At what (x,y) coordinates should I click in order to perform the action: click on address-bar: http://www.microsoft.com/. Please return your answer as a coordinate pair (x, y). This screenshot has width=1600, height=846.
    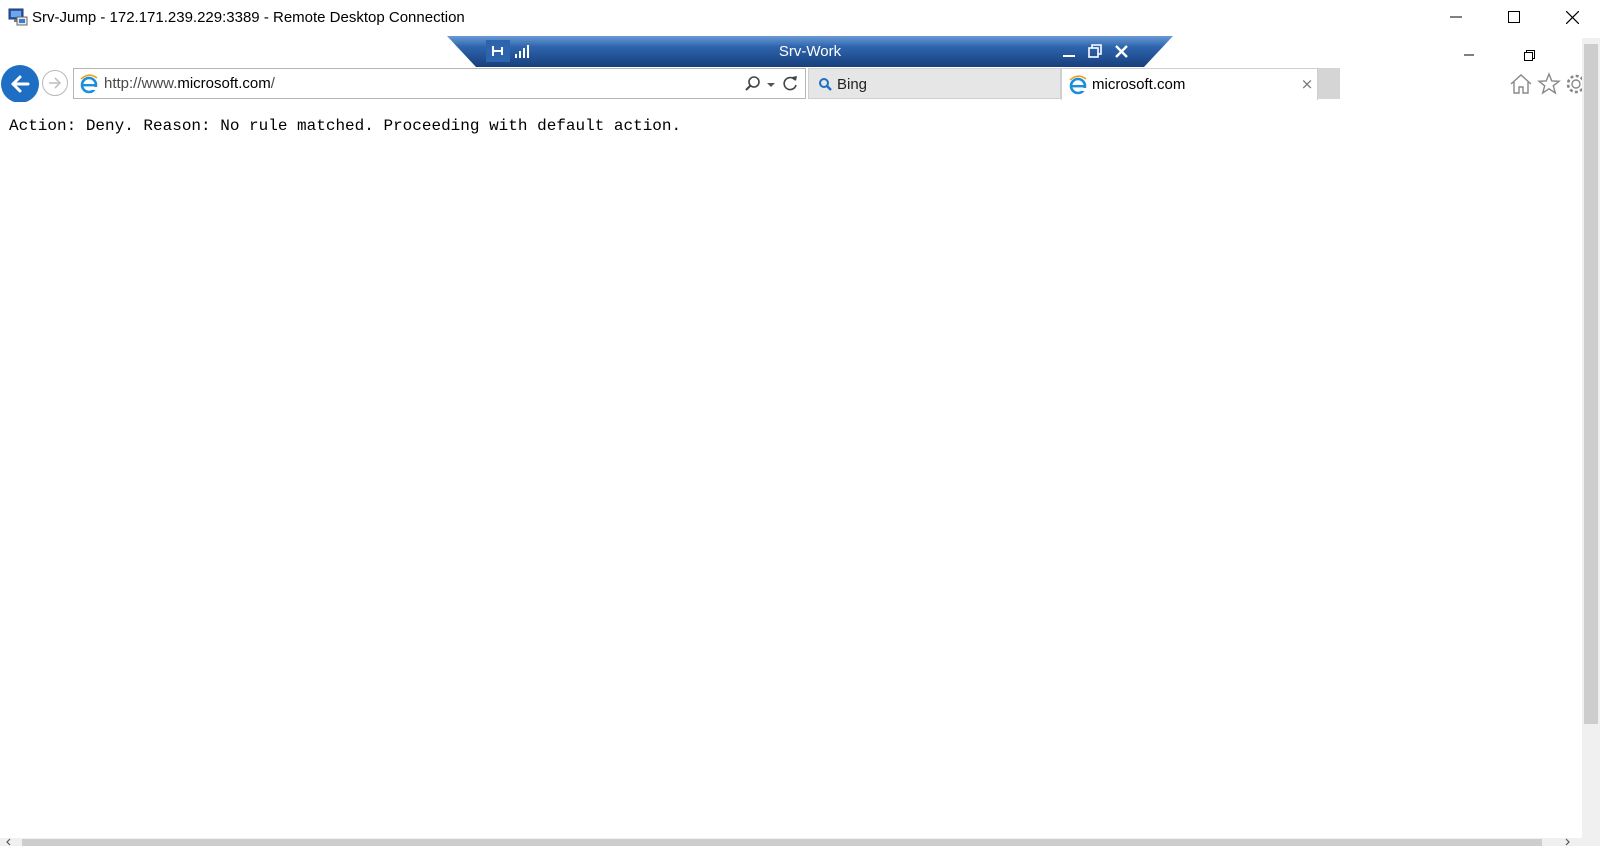
    Looking at the image, I should click on (439, 83).